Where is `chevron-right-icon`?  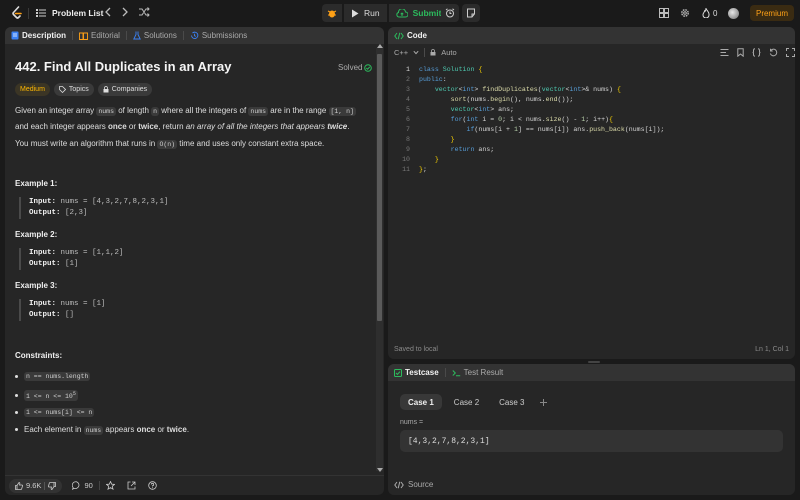
chevron-right-icon is located at coordinates (125, 12).